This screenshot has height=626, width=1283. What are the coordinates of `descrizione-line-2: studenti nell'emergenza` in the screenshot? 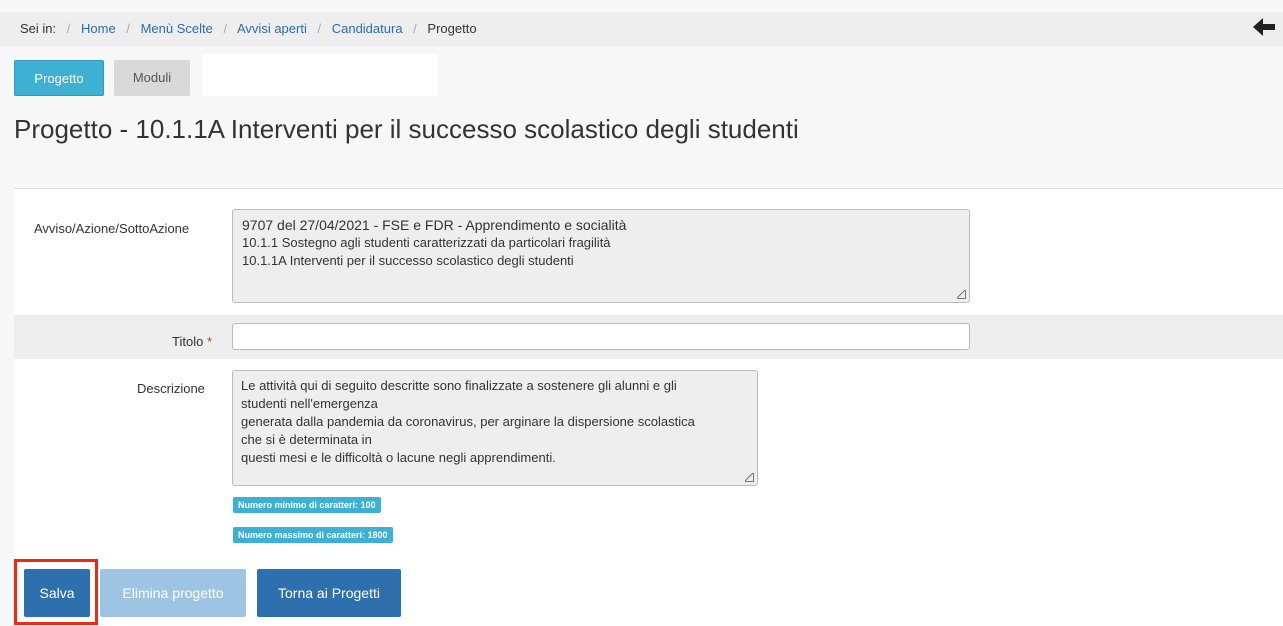 It's located at (309, 403).